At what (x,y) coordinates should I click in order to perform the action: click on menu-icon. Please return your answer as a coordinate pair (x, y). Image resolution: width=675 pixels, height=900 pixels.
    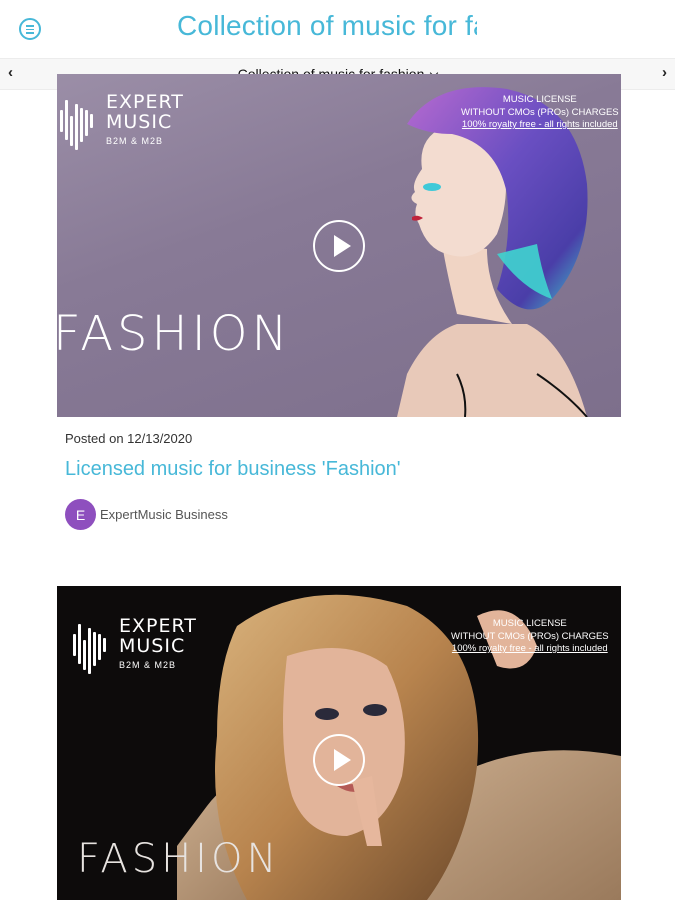
    Looking at the image, I should click on (30, 29).